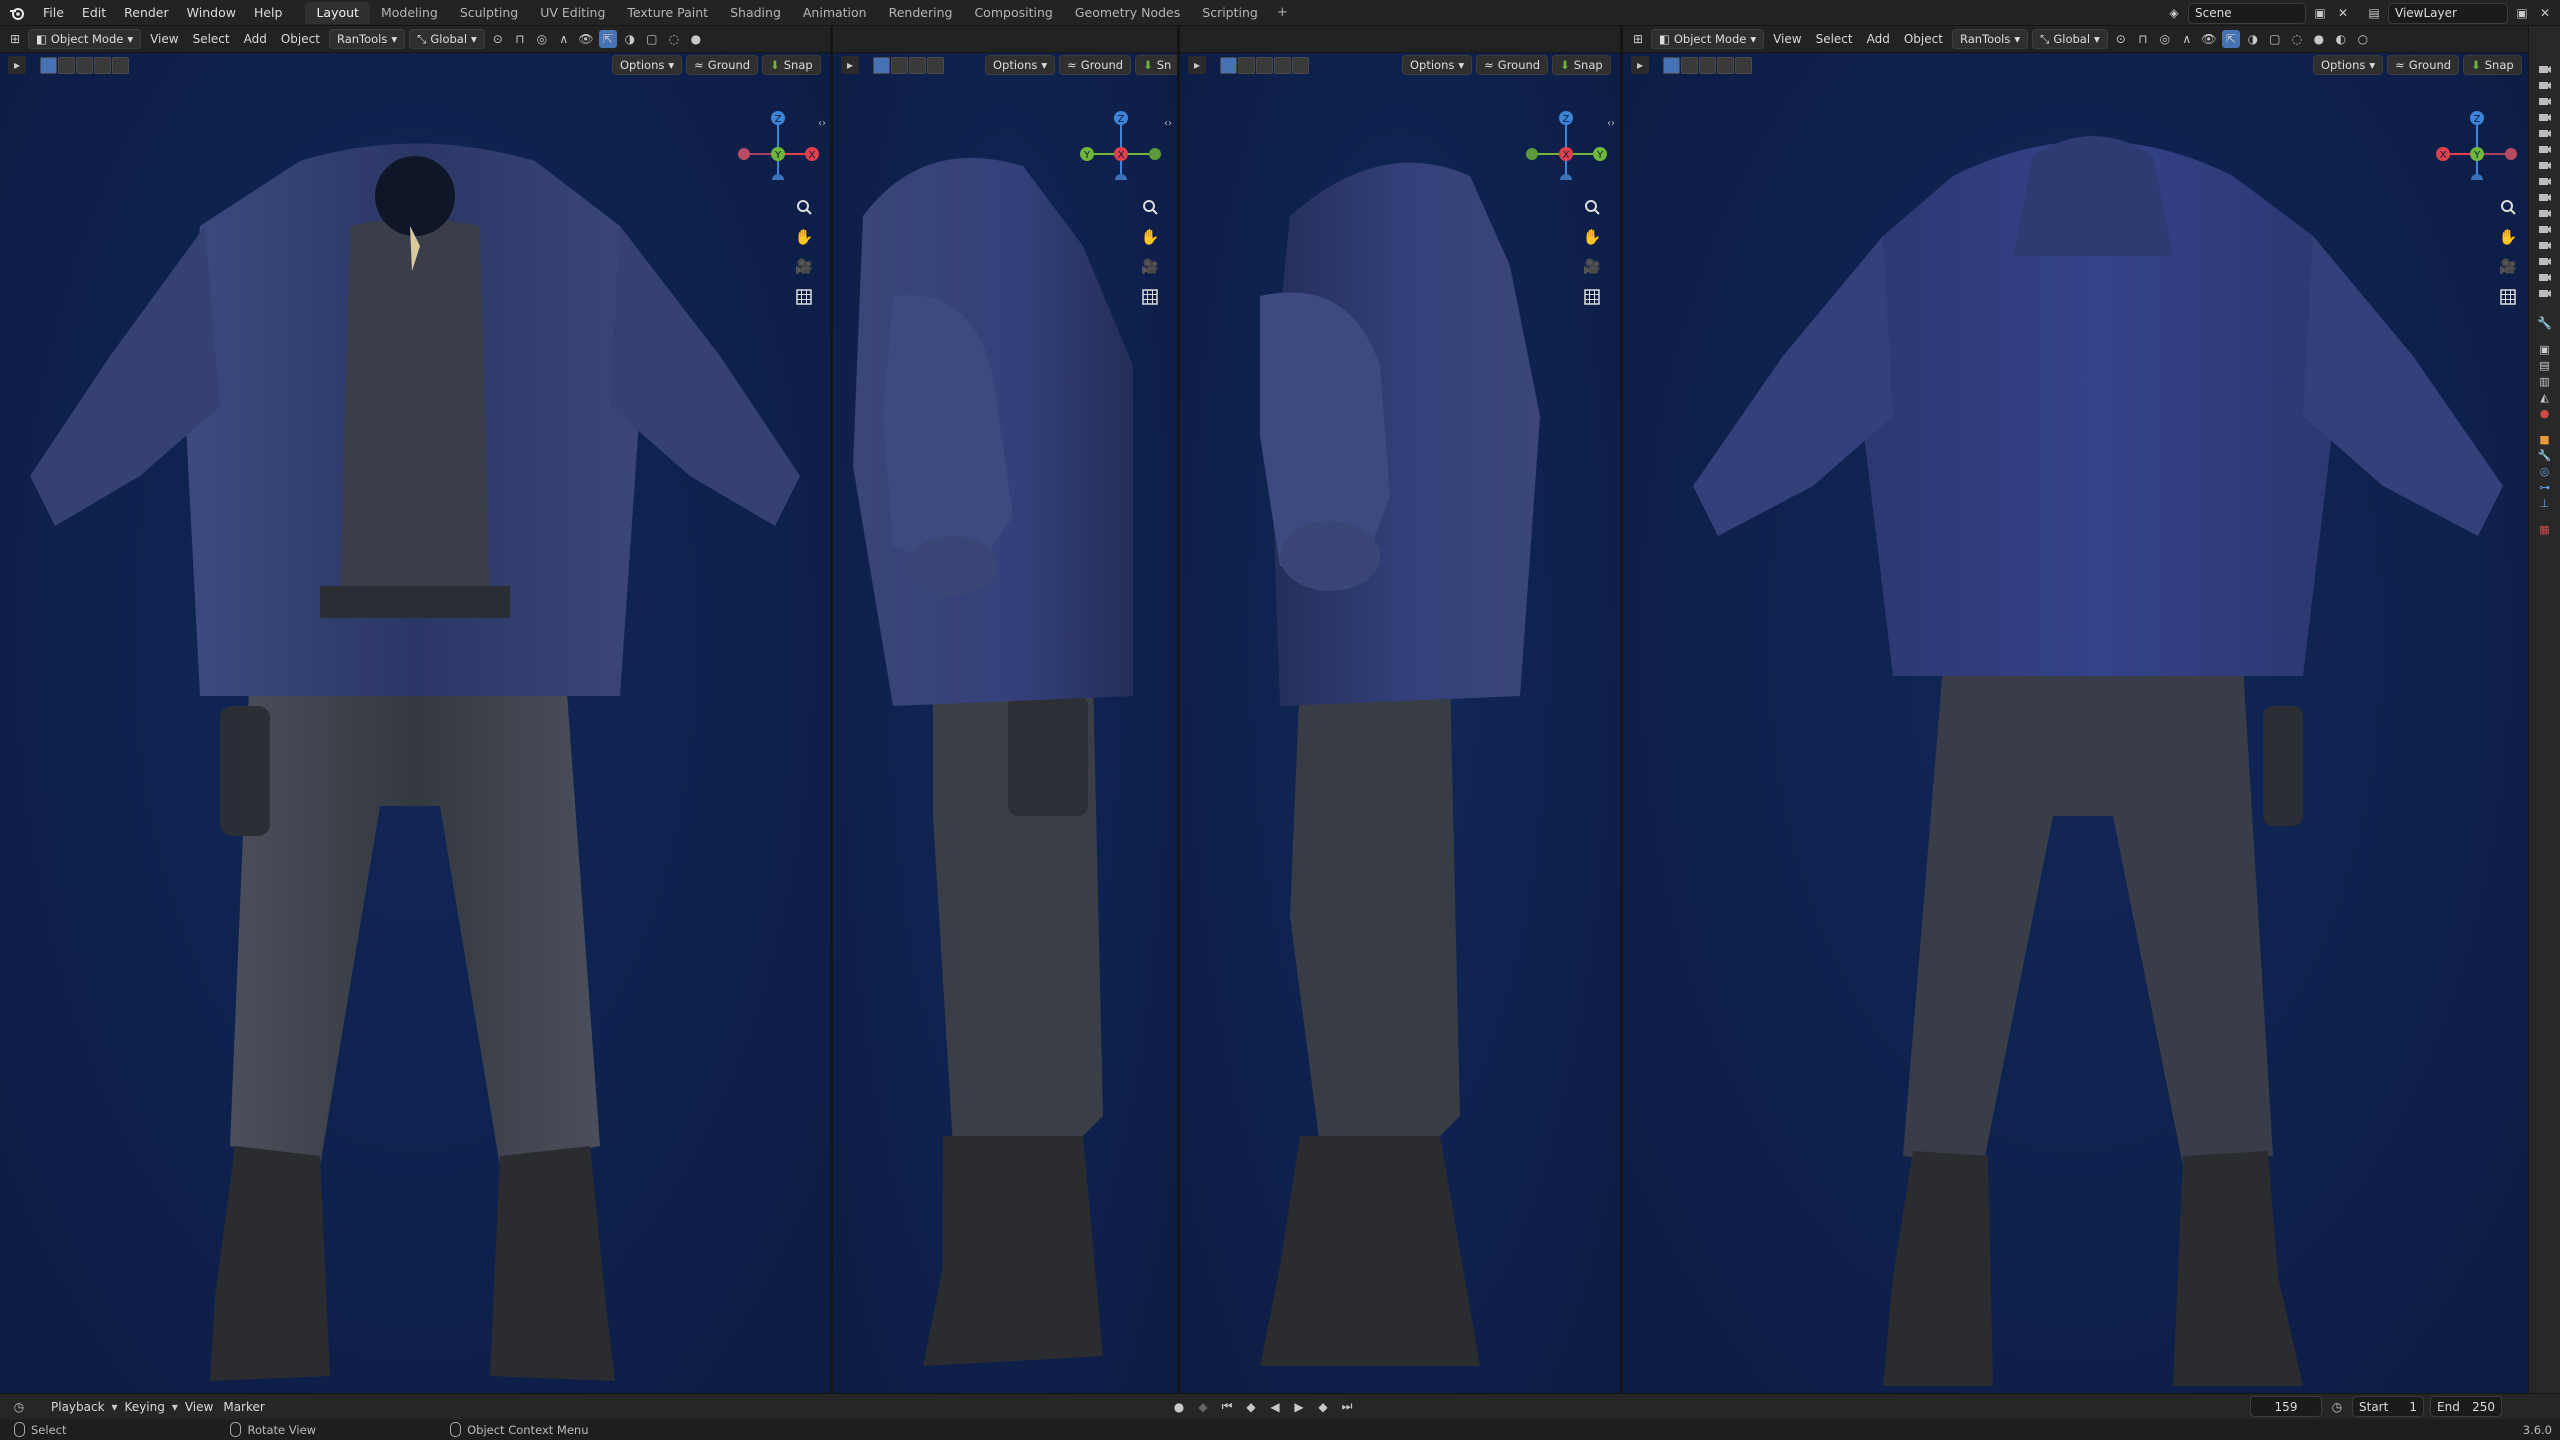  I want to click on tab-sculpting: Sculpting, so click(489, 13).